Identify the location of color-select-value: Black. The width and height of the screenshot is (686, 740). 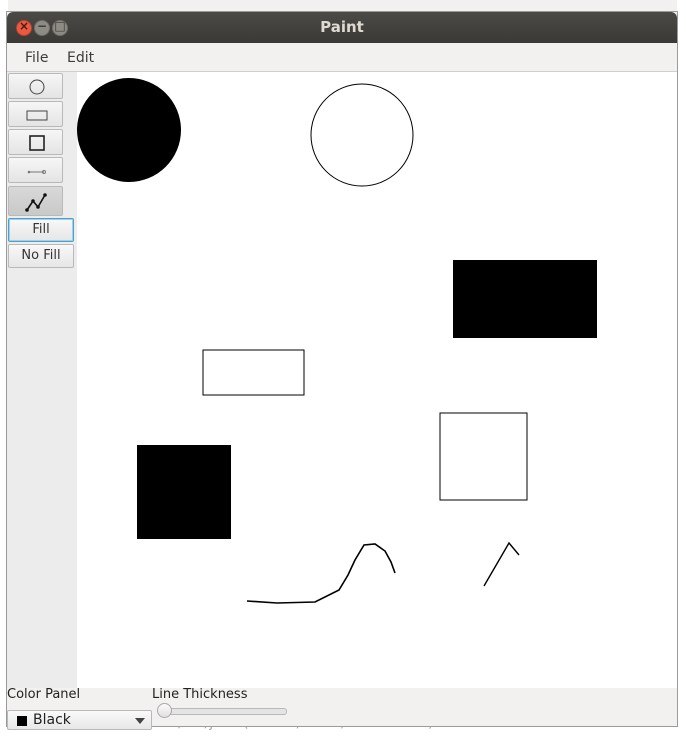
(52, 720).